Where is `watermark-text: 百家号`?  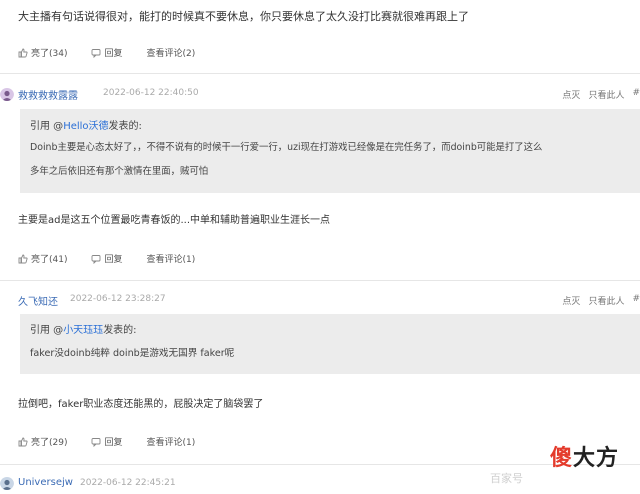 watermark-text: 百家号 is located at coordinates (506, 479).